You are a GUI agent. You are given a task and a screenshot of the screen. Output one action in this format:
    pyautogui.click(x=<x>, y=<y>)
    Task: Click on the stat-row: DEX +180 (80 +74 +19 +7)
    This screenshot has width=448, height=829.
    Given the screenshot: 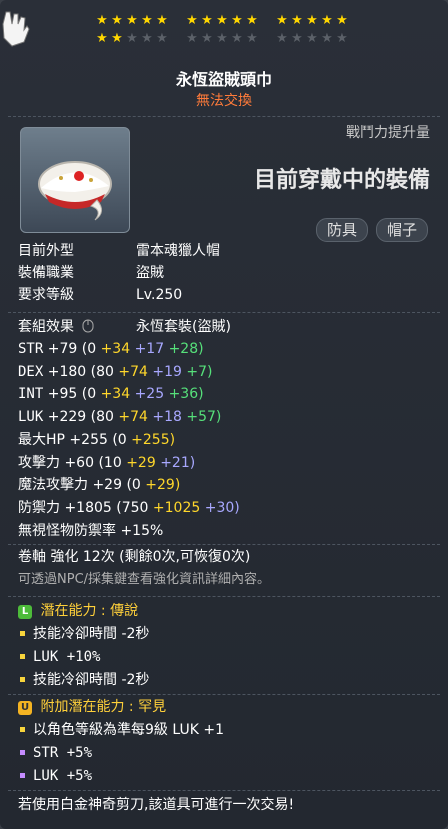 What is the action you would take?
    pyautogui.click(x=115, y=372)
    